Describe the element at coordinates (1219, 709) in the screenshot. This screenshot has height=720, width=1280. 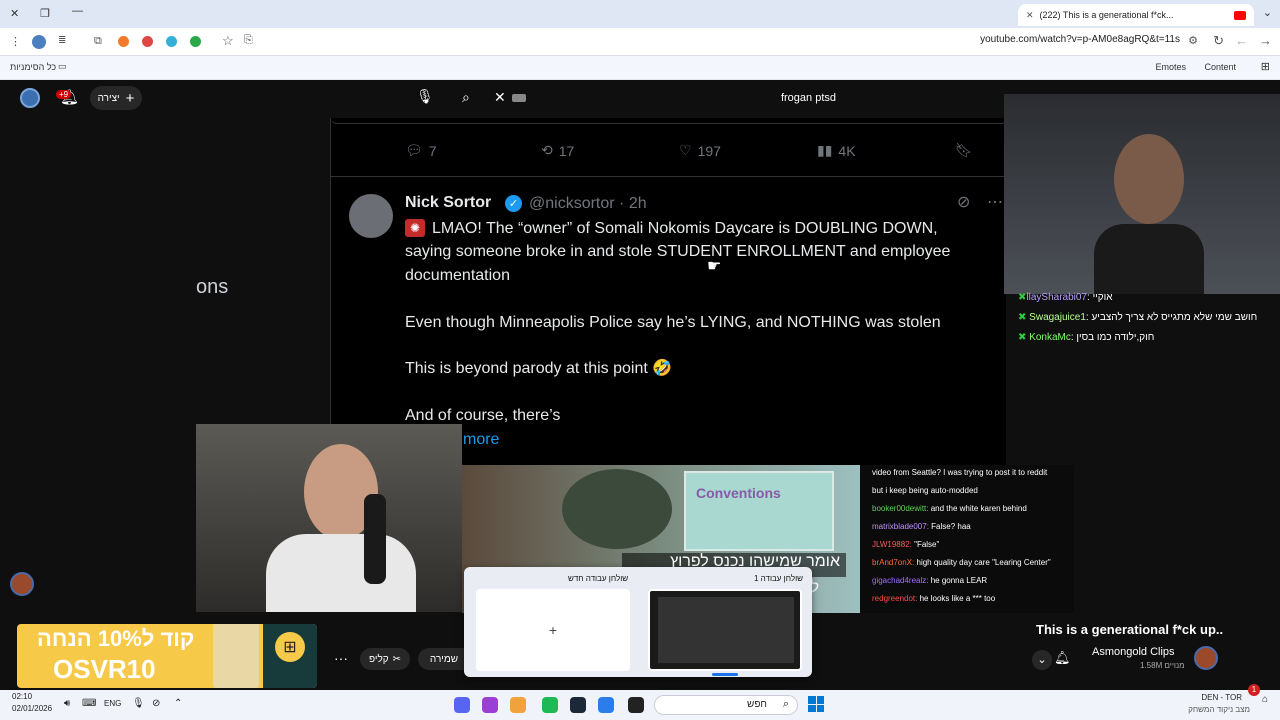
I see `score-widget-subtext: מצב ניקוד המשחק` at that location.